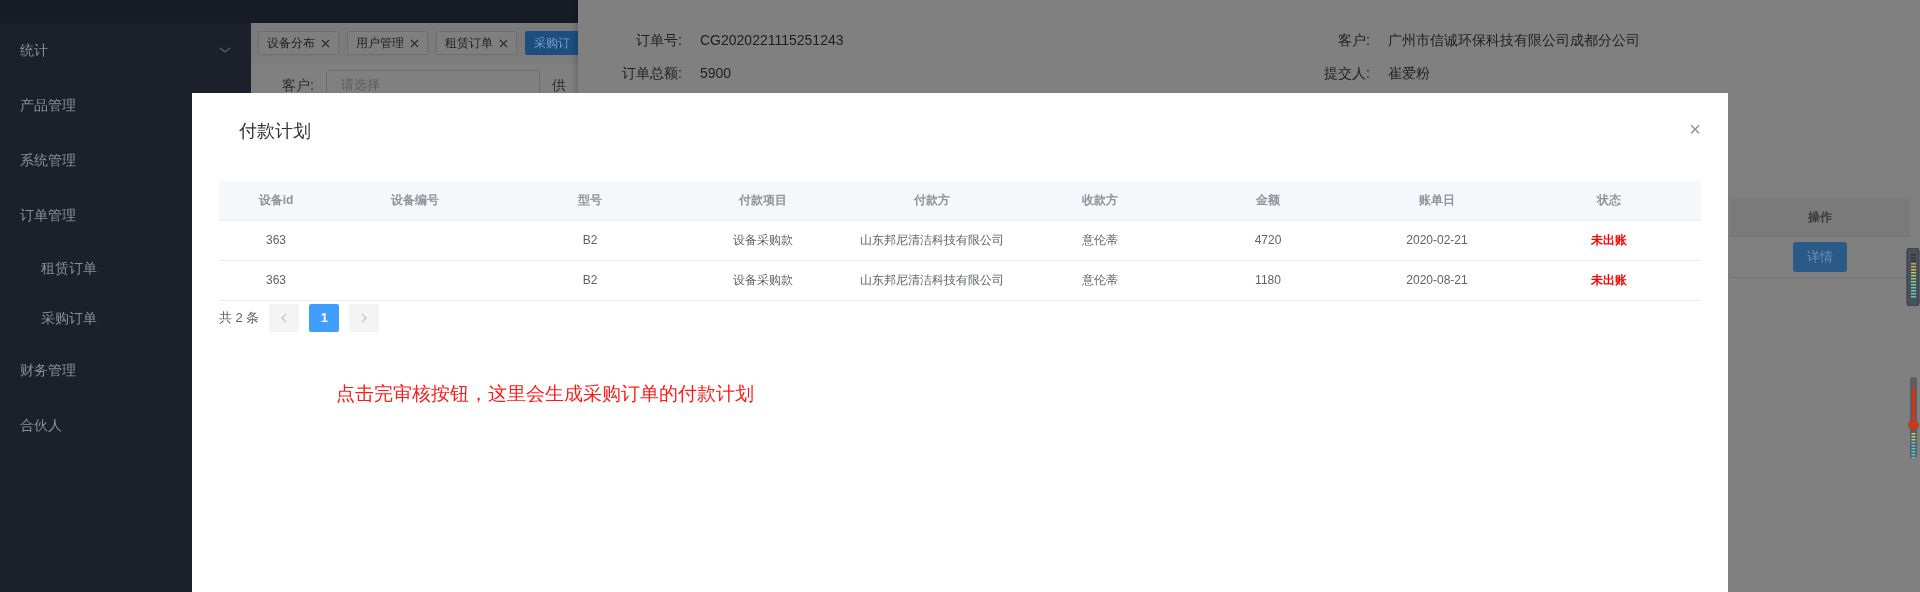 This screenshot has height=592, width=1920. Describe the element at coordinates (1268, 200) in the screenshot. I see `column-header: 金额` at that location.